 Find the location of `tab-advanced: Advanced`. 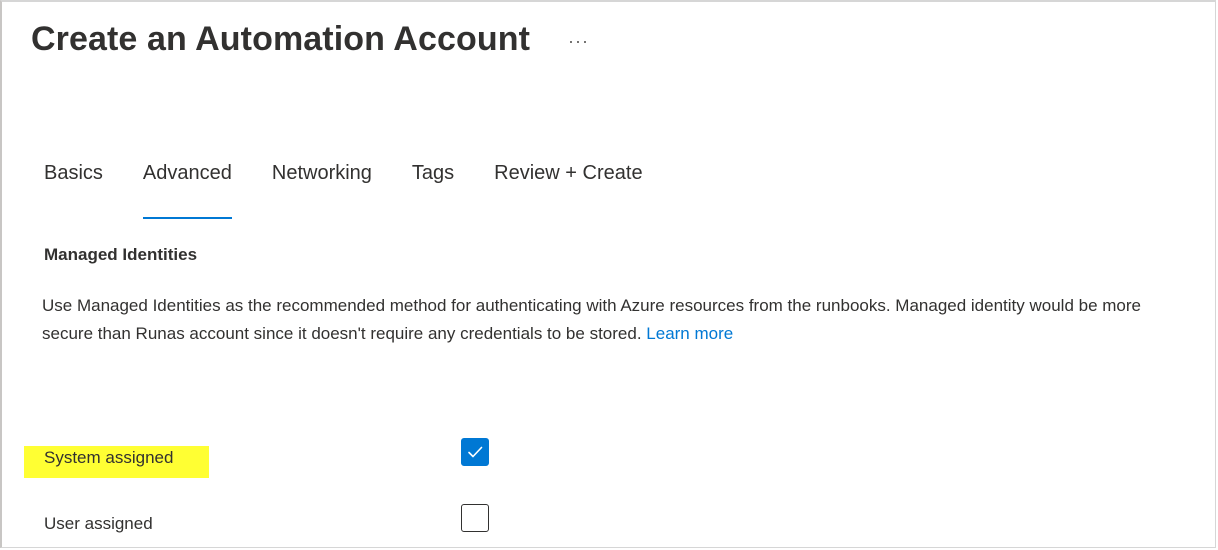

tab-advanced: Advanced is located at coordinates (187, 189).